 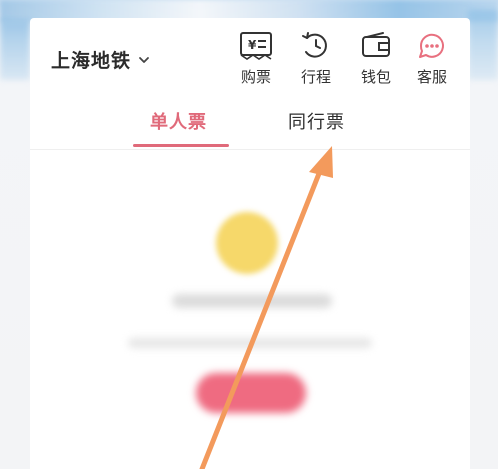 What do you see at coordinates (178, 121) in the screenshot?
I see `tab-single-ticket: 单人票` at bounding box center [178, 121].